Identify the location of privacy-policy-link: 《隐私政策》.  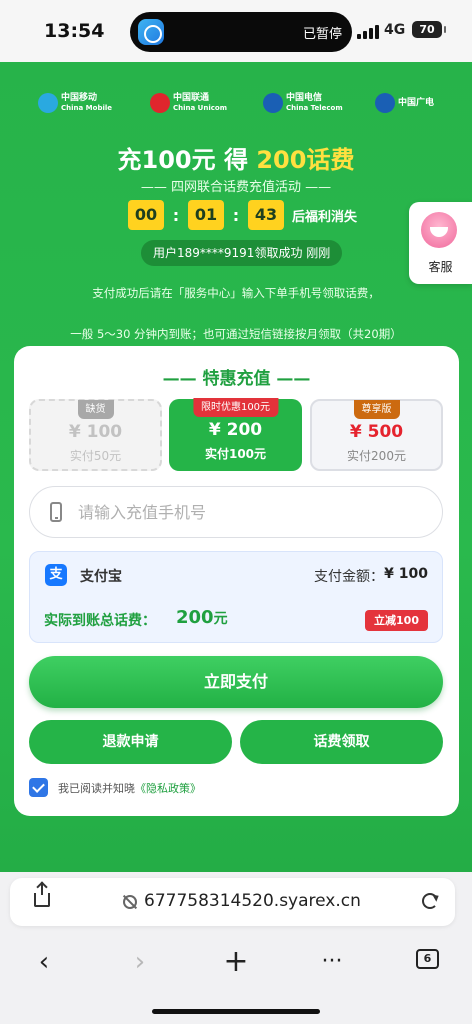
(168, 788).